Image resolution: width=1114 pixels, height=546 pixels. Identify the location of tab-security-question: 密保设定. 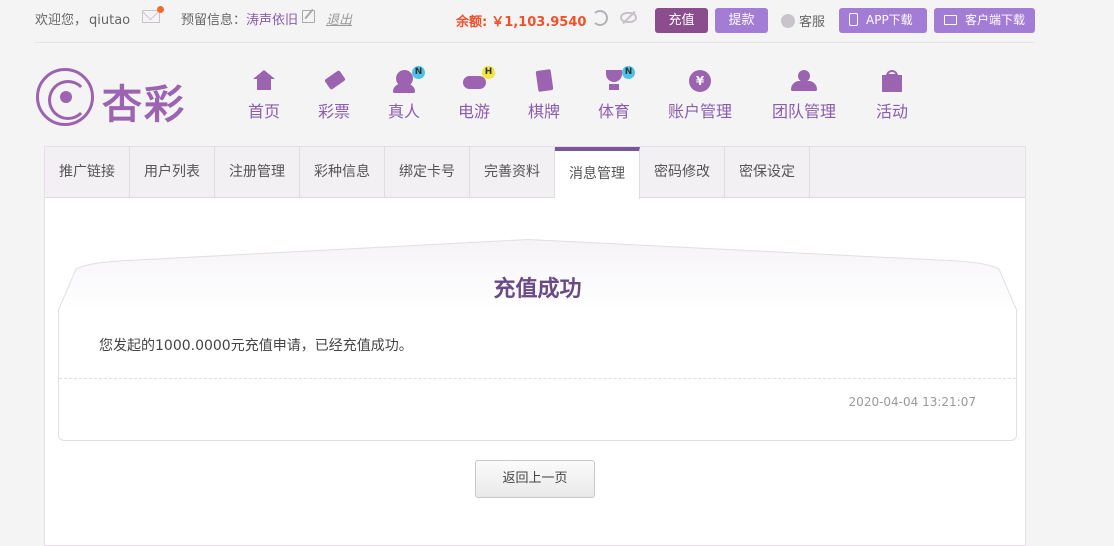
(767, 172).